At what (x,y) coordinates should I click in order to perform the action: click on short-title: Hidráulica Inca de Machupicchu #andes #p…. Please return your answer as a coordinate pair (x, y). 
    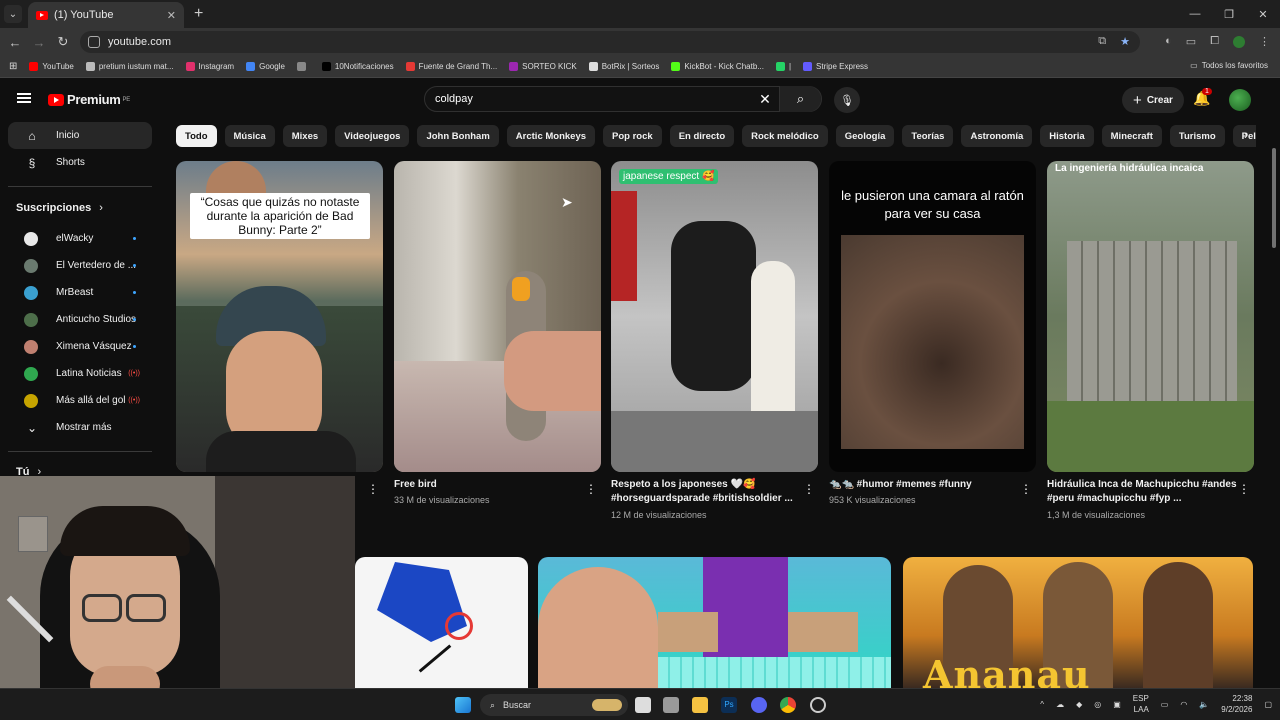
    Looking at the image, I should click on (1142, 492).